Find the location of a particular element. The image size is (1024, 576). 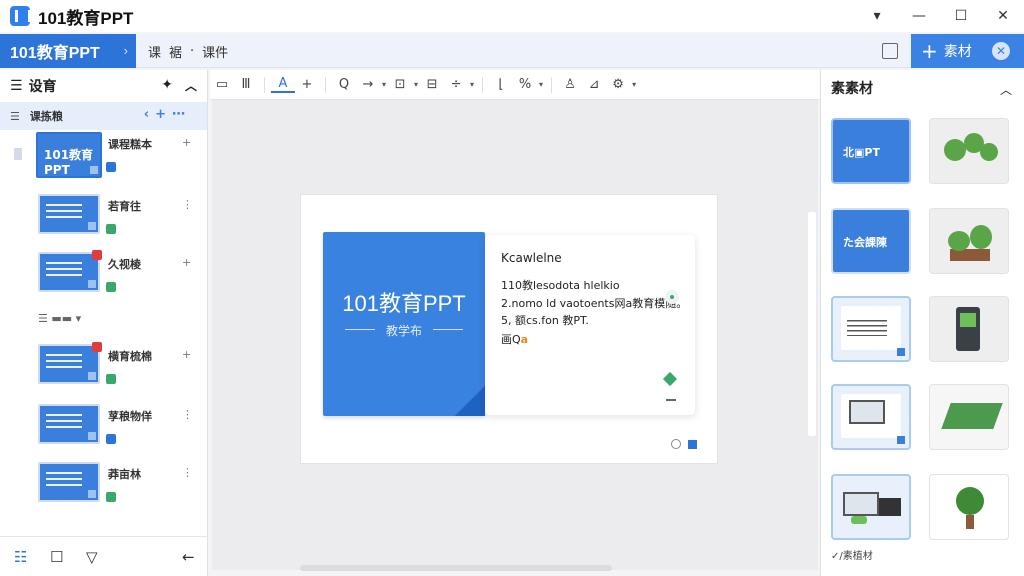

horizontal-scrollbar is located at coordinates (456, 568).